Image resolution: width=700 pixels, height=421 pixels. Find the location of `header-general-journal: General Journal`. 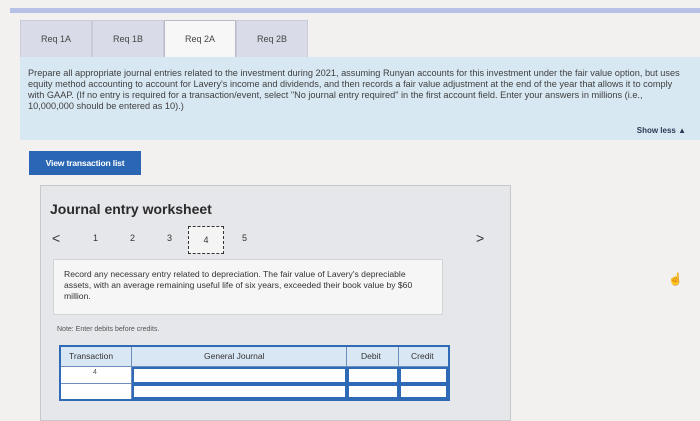

header-general-journal: General Journal is located at coordinates (234, 356).